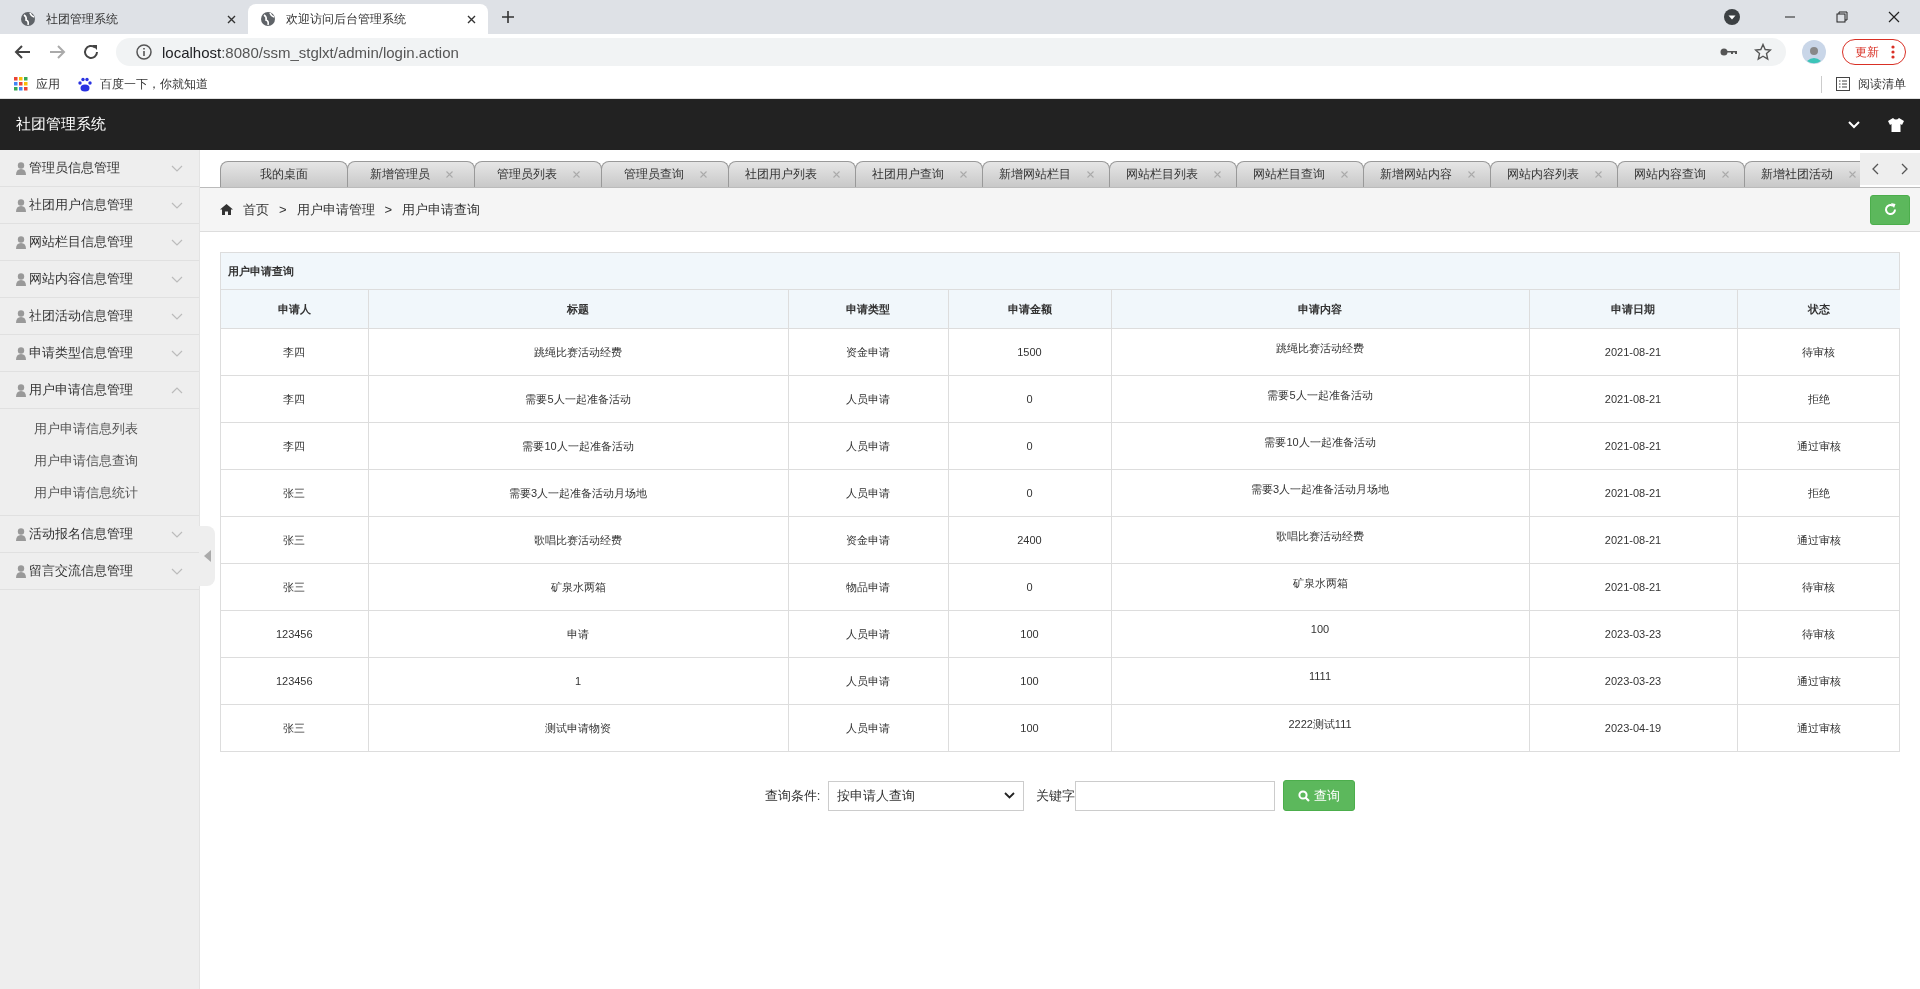 This screenshot has width=1920, height=989. I want to click on sidebar-item: 网站内容信息管理, so click(99, 279).